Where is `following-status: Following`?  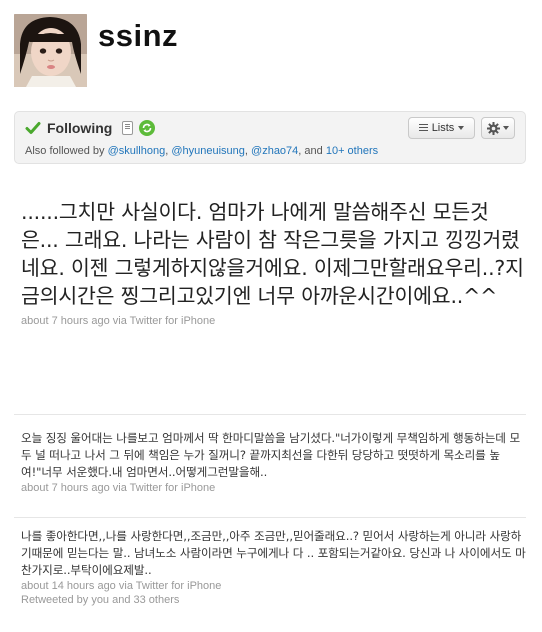 following-status: Following is located at coordinates (90, 128).